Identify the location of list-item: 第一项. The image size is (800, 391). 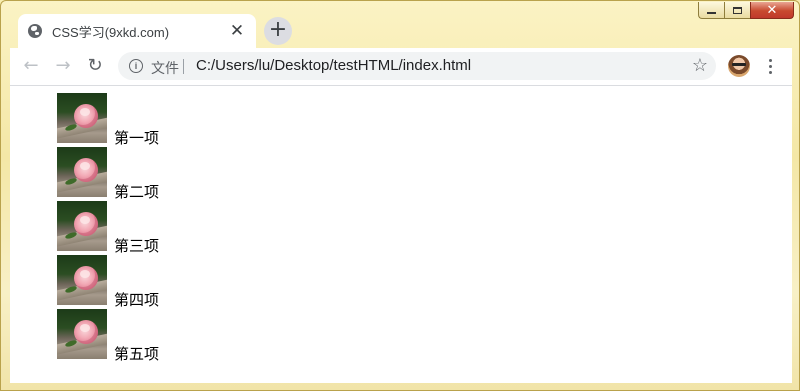
(108, 120).